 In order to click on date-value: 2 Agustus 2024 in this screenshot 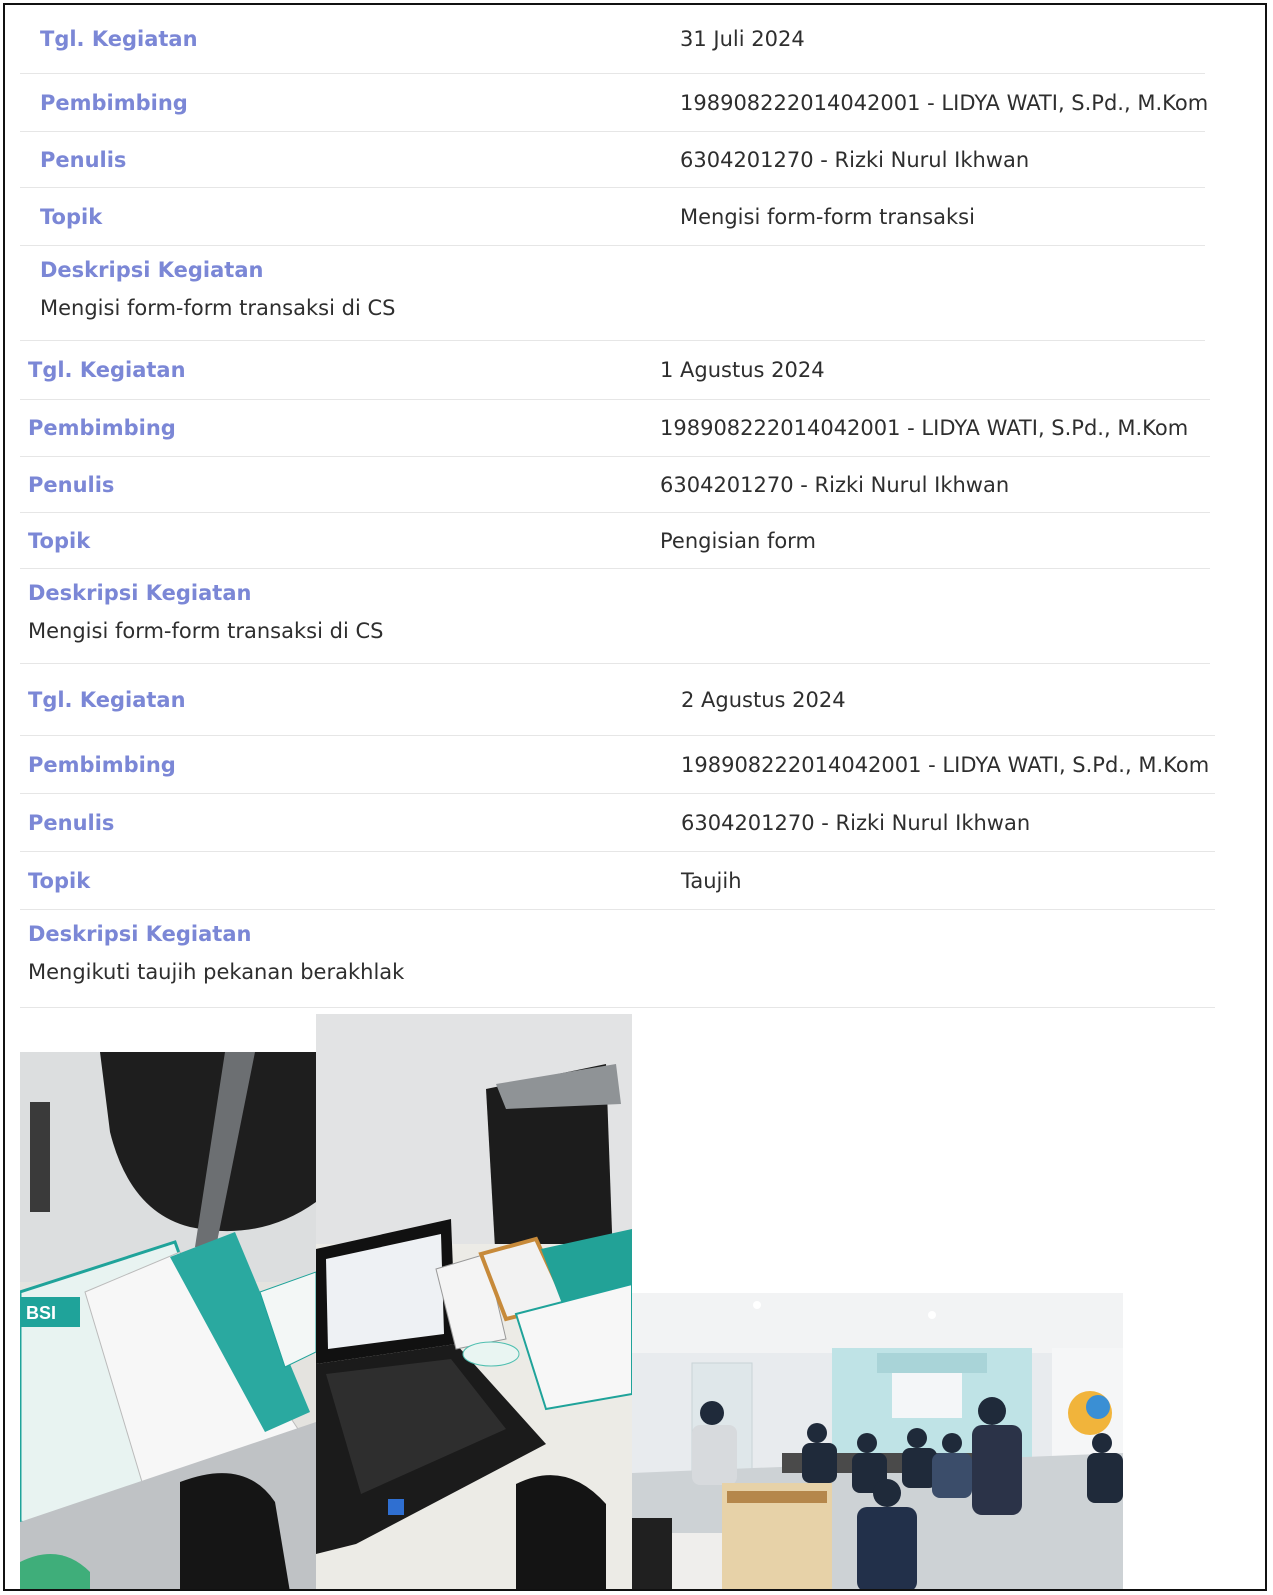, I will do `click(763, 699)`.